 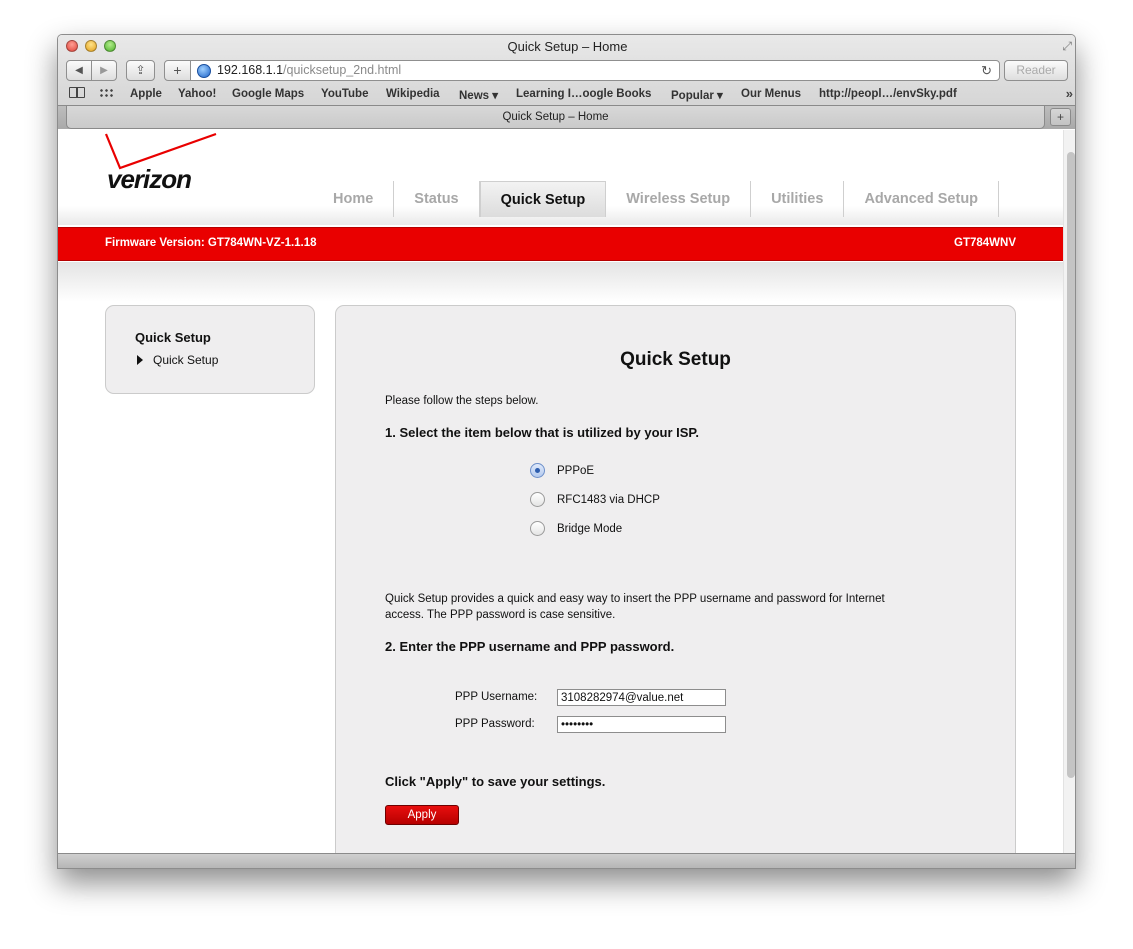 What do you see at coordinates (250, 70) in the screenshot?
I see `url-host: 192.168.1.1` at bounding box center [250, 70].